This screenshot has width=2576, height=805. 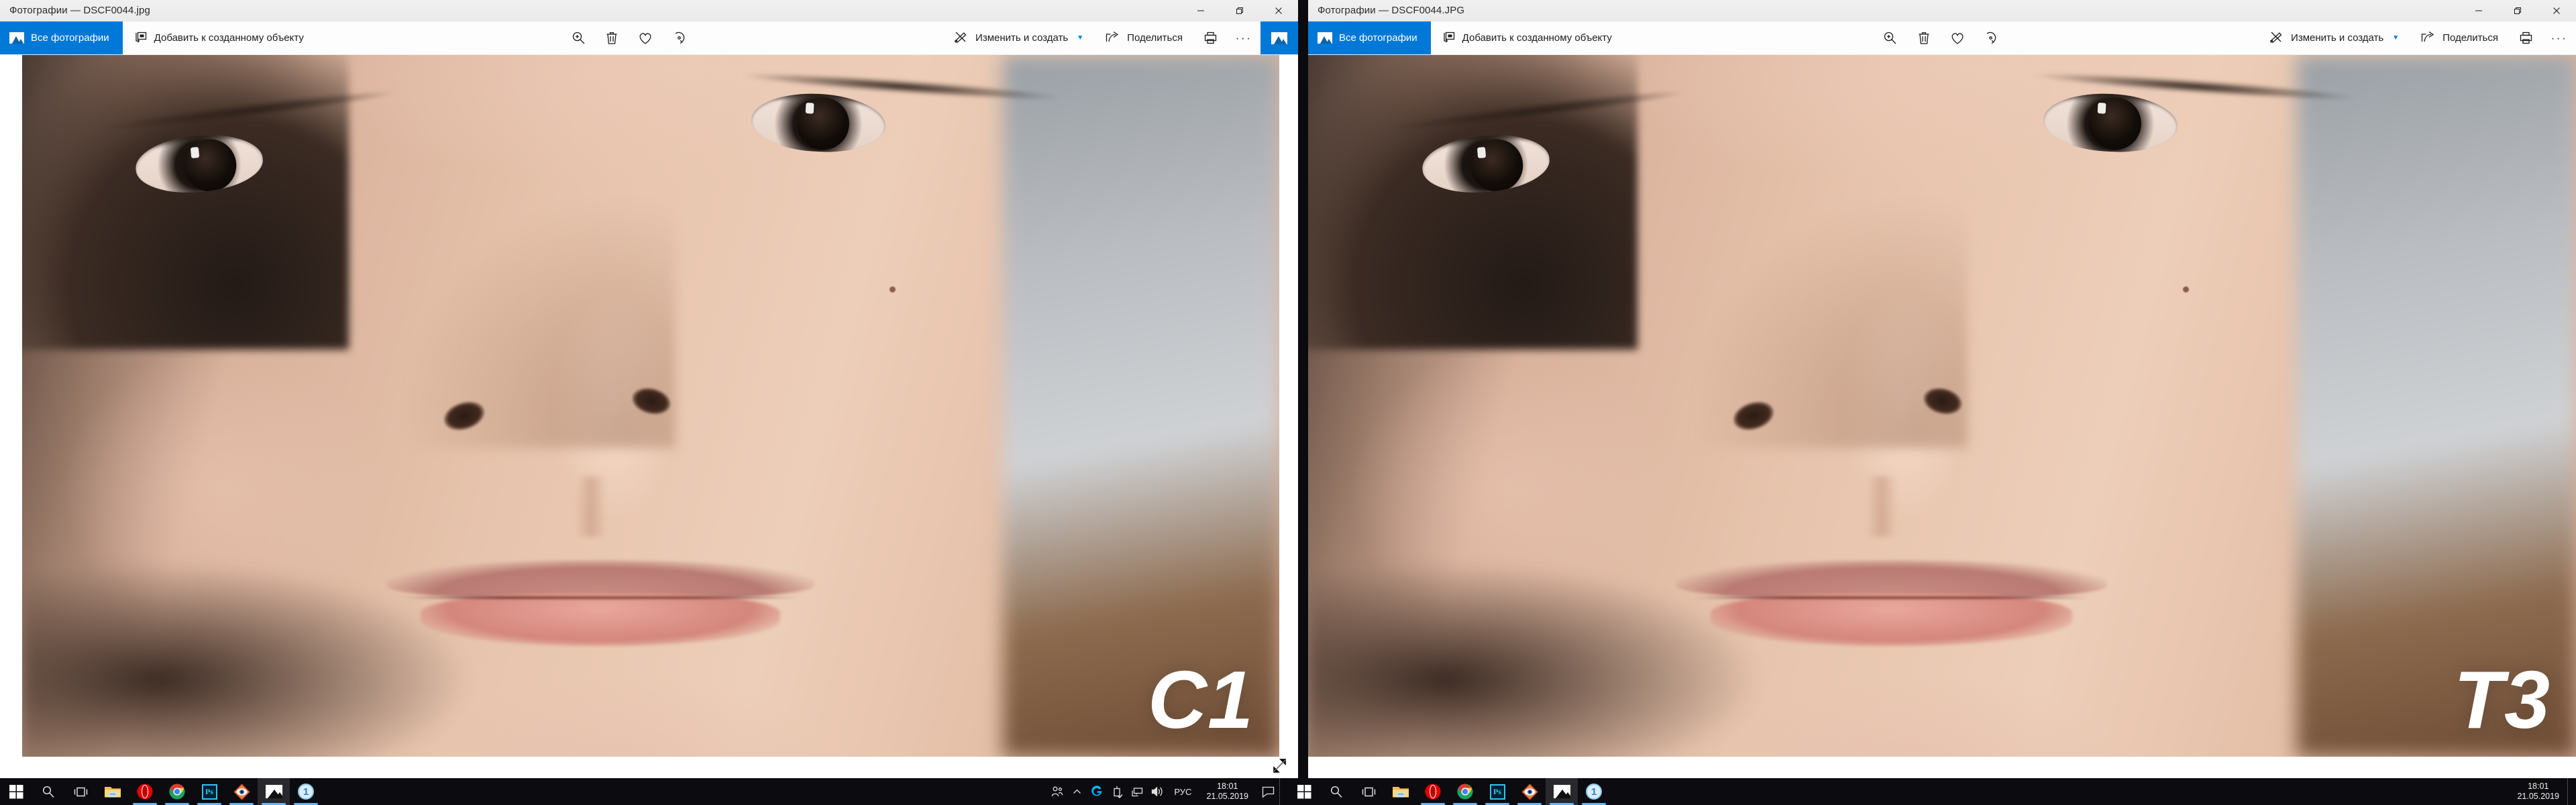 I want to click on share-button-left: Поделиться, so click(x=1143, y=37).